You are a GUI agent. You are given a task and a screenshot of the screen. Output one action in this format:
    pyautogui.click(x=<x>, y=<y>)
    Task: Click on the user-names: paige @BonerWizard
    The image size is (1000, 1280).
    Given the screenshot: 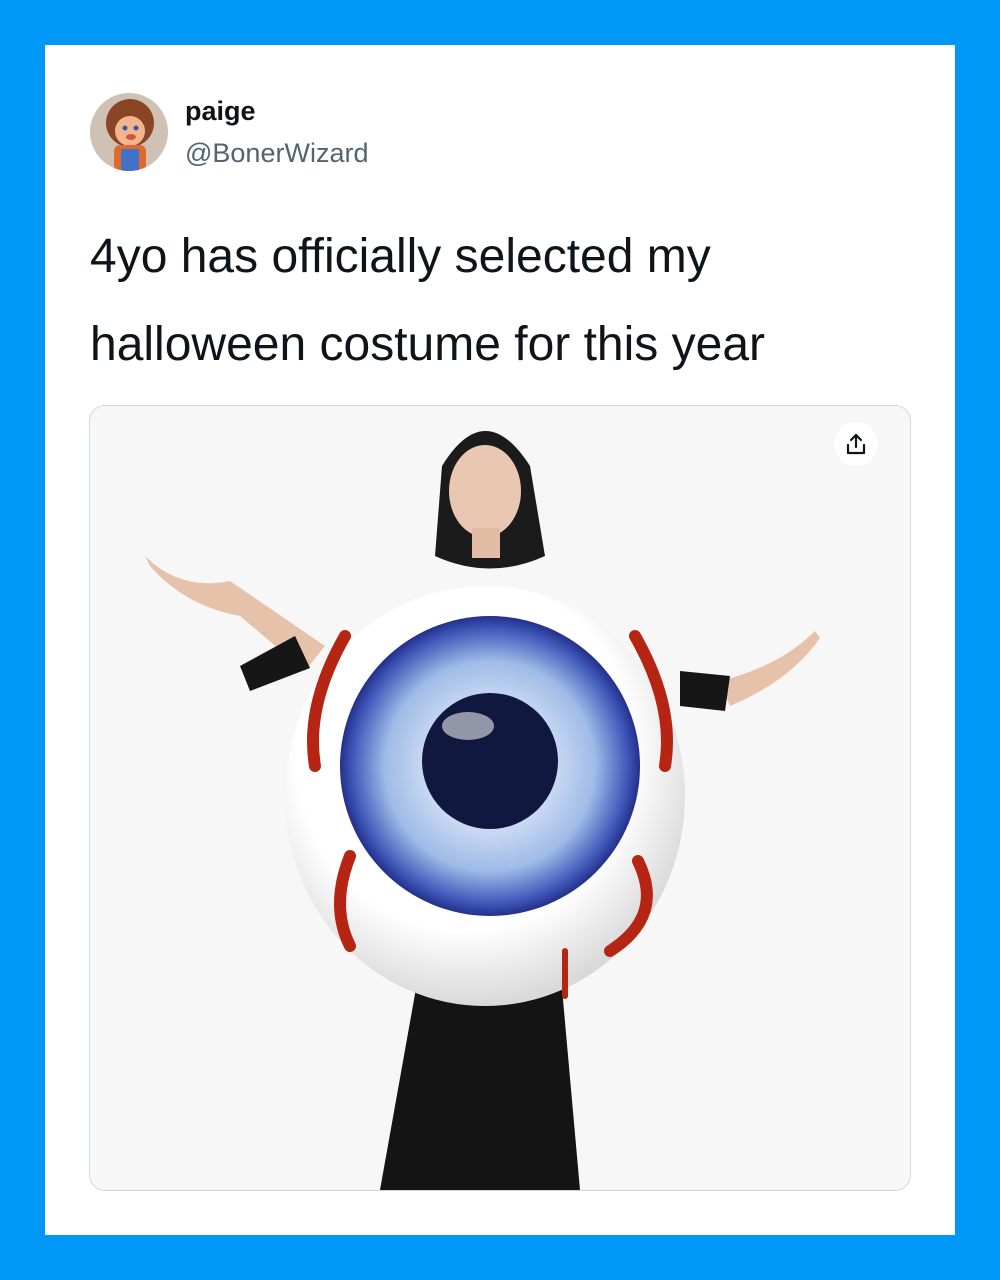 What is the action you would take?
    pyautogui.click(x=276, y=132)
    